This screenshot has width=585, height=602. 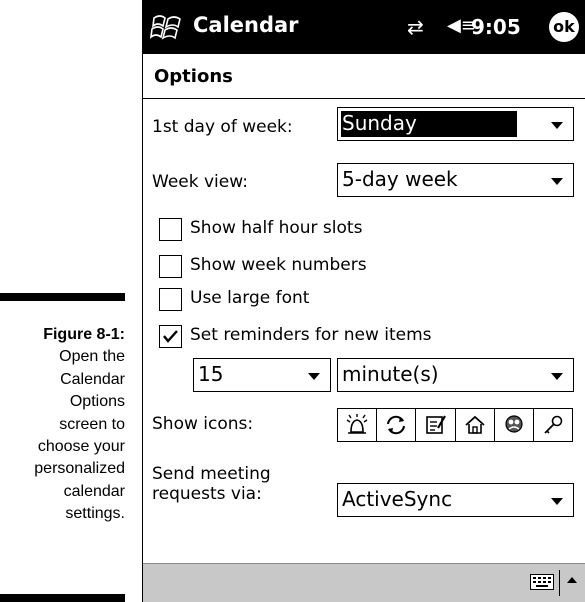 I want to click on caption-line: personalized, so click(x=79, y=469).